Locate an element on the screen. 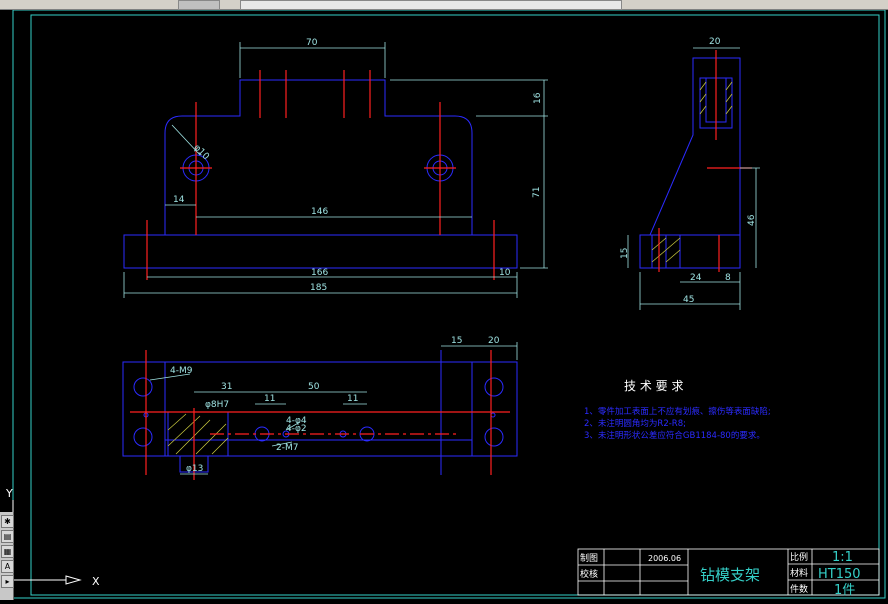  toolbar-buttons-left is located at coordinates (199, 5).